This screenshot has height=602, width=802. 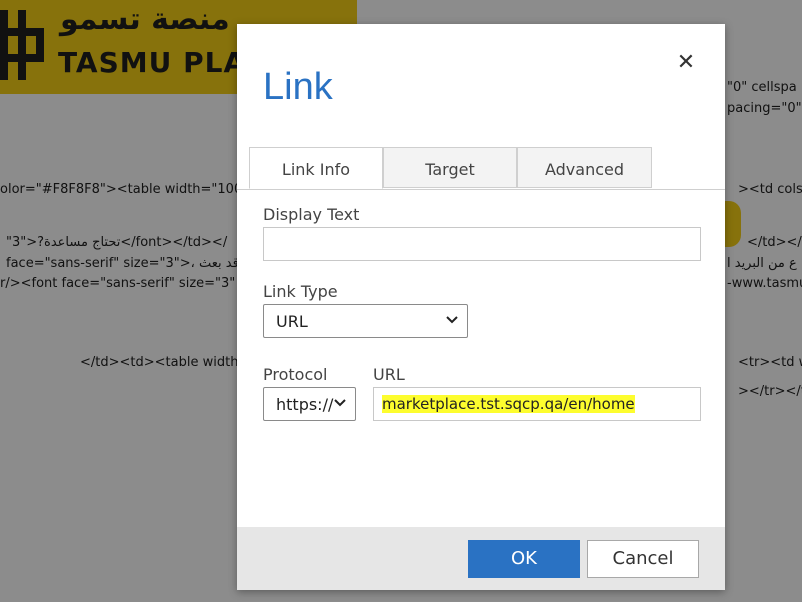 I want to click on dialog-title: Link, so click(x=298, y=87).